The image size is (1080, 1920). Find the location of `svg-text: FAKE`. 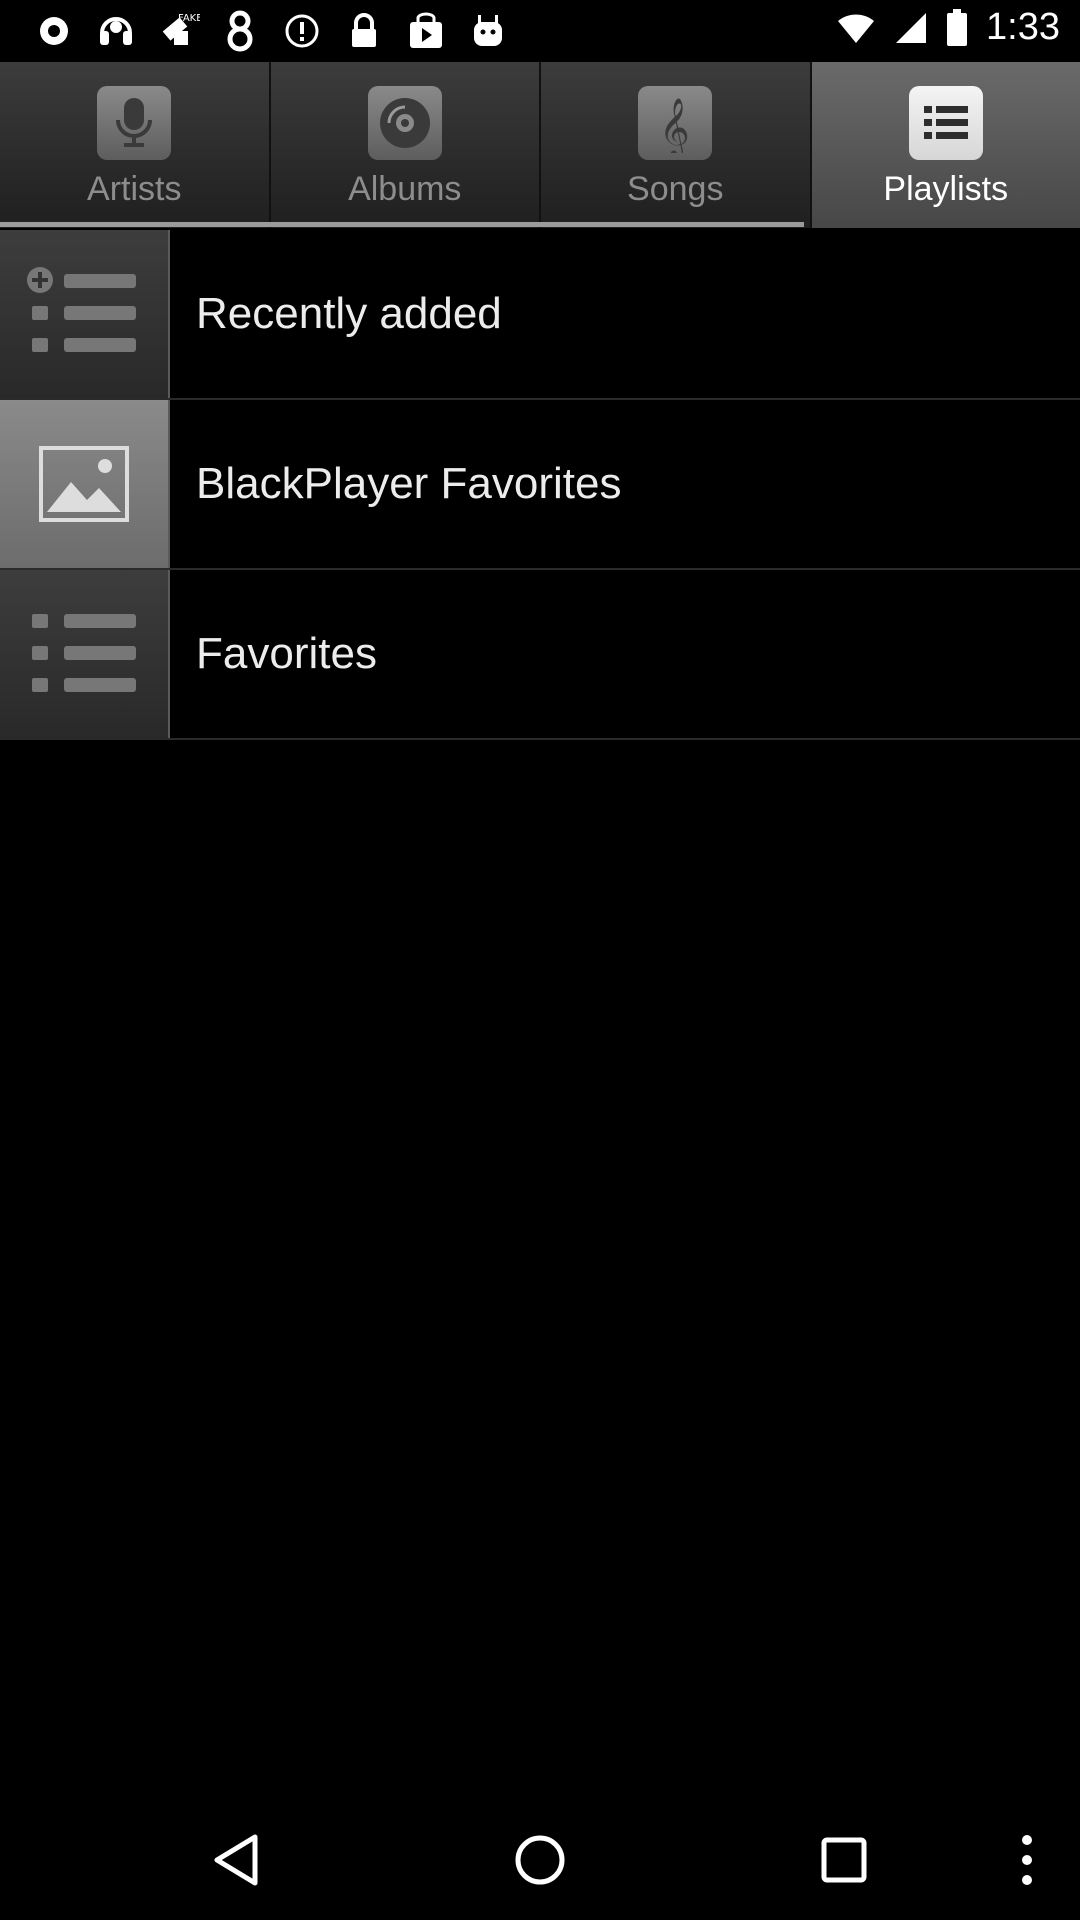

svg-text: FAKE is located at coordinates (189, 18).